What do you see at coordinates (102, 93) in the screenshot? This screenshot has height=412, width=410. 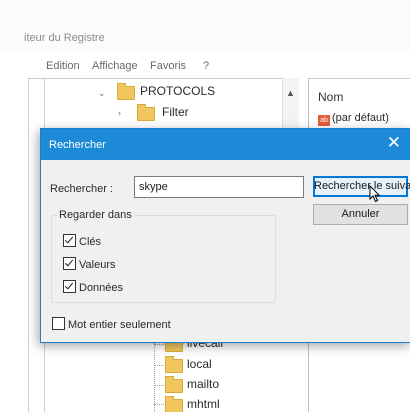 I see `chevron-down-icon: ⌄` at bounding box center [102, 93].